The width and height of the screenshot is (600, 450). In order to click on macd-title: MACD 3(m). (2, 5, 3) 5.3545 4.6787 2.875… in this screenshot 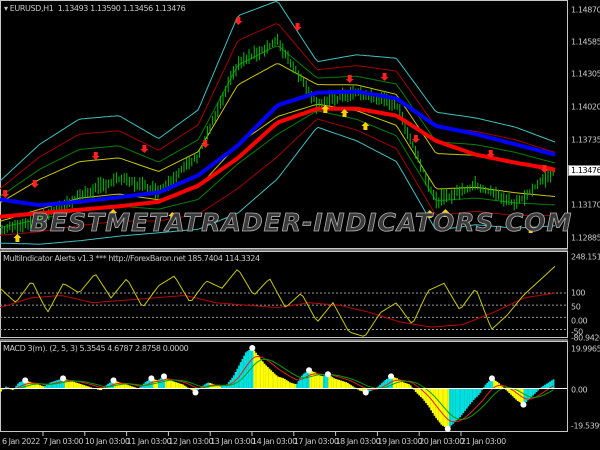, I will do `click(96, 348)`.